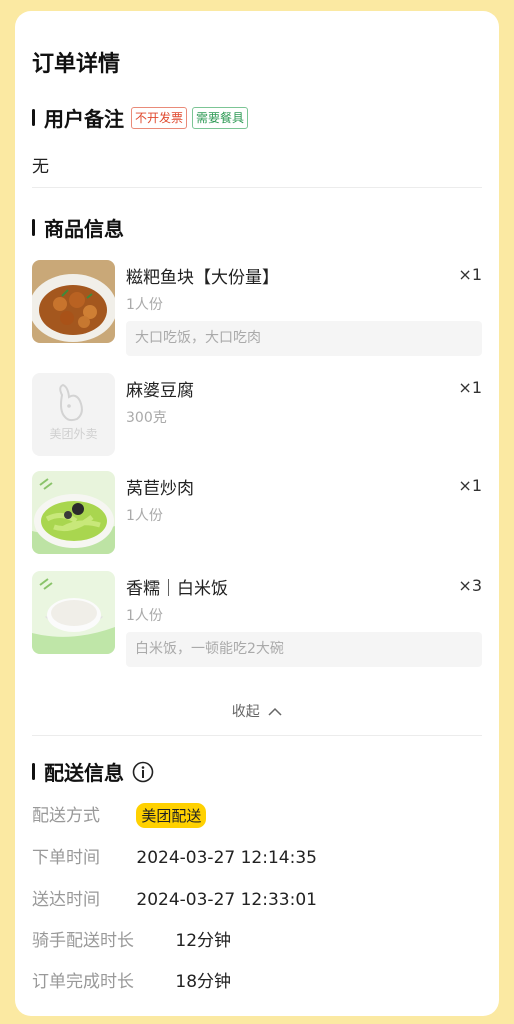 The height and width of the screenshot is (1024, 514). Describe the element at coordinates (73, 512) in the screenshot. I see `stir-fried-lettuce-photo` at that location.